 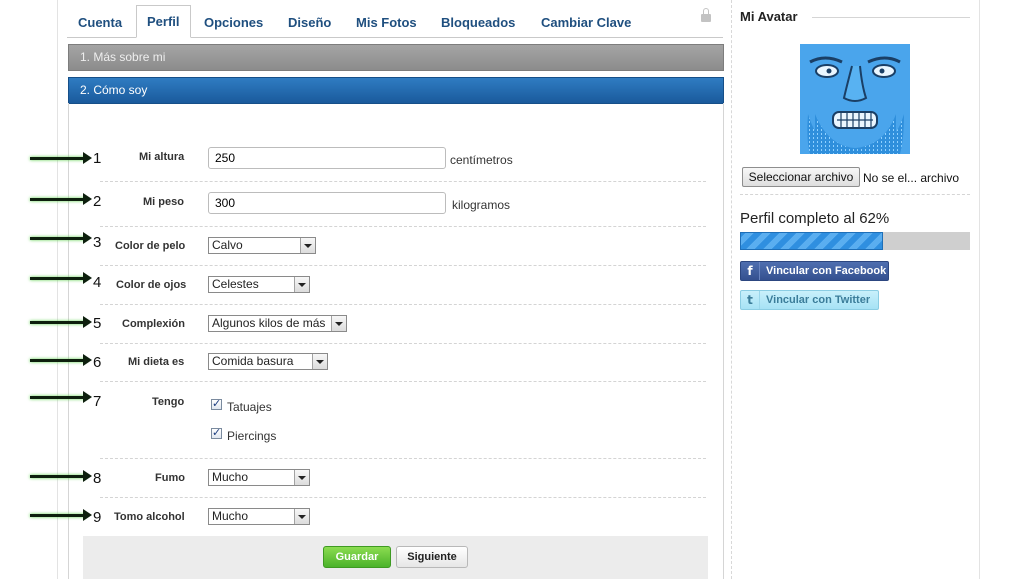 What do you see at coordinates (233, 22) in the screenshot?
I see `tab-opciones: Opciones` at bounding box center [233, 22].